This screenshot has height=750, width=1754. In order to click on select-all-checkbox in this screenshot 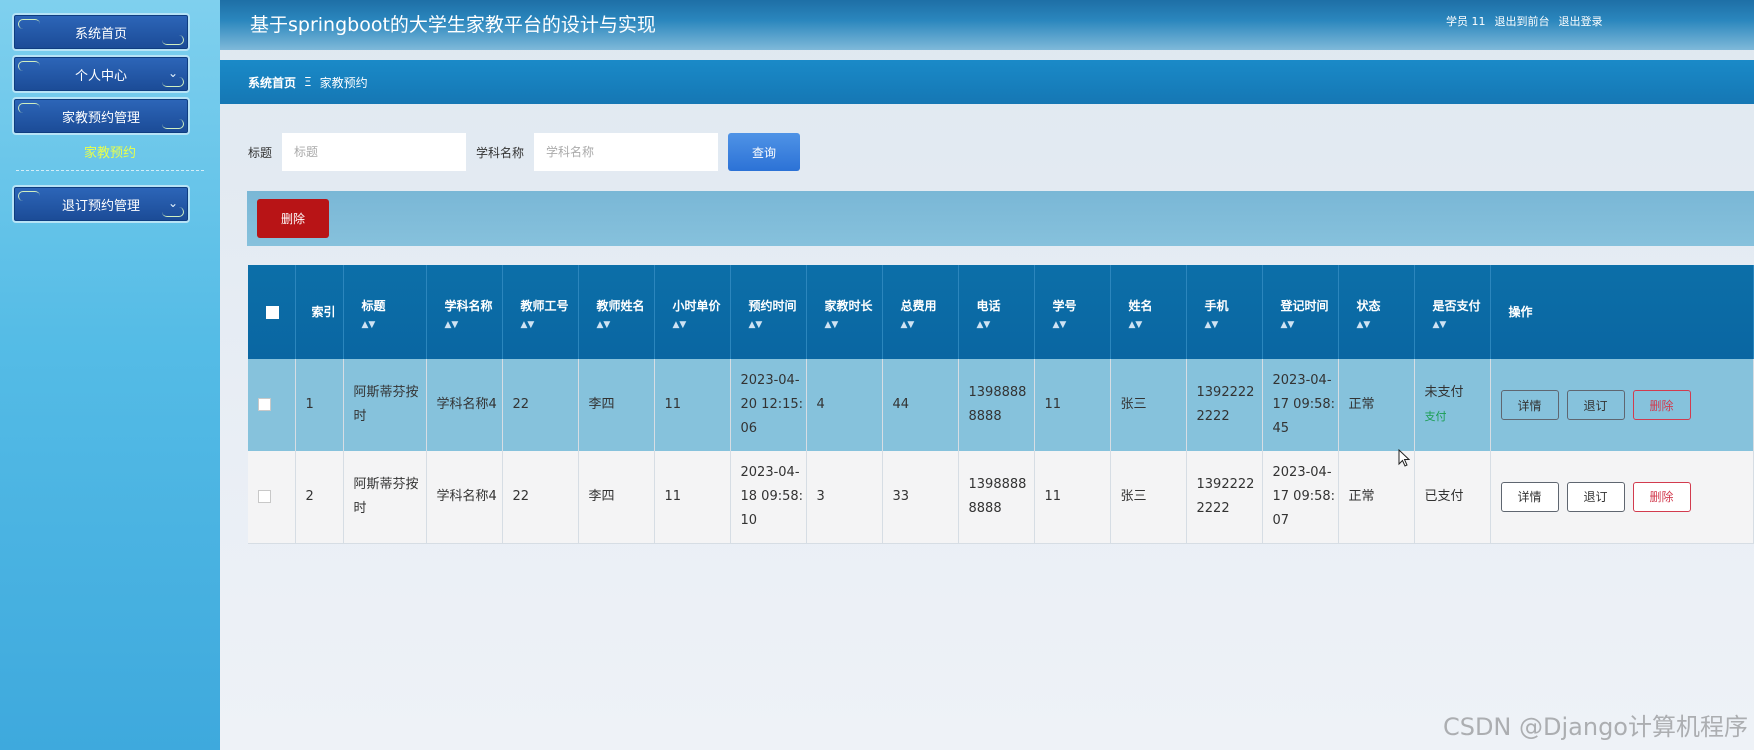, I will do `click(272, 312)`.